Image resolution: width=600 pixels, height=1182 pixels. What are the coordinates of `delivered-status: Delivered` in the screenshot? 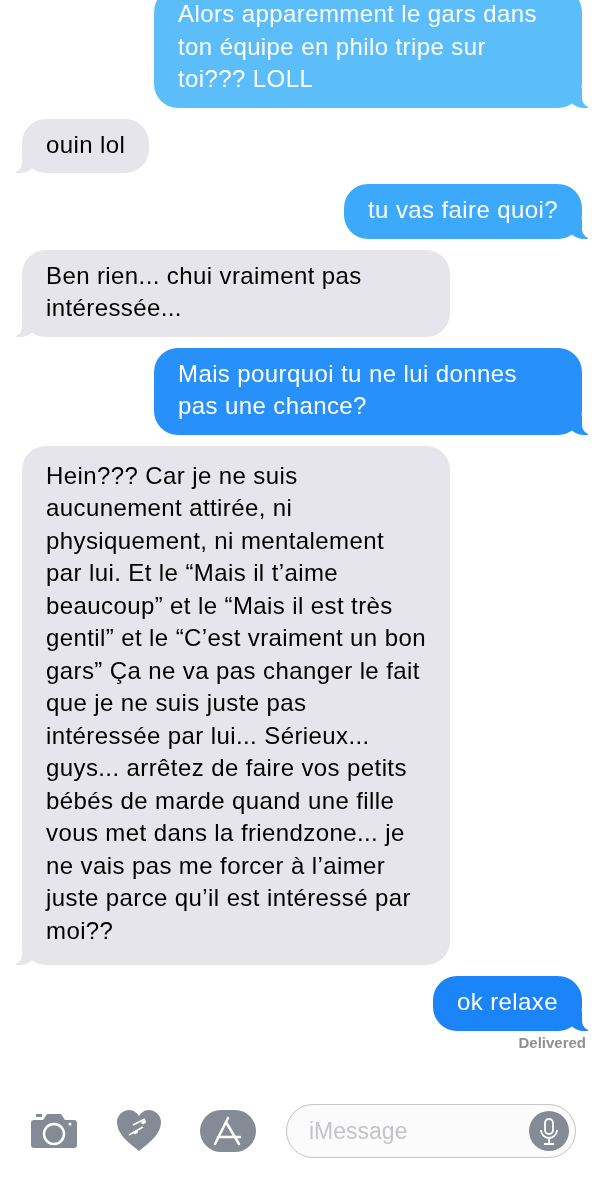 It's located at (552, 1042).